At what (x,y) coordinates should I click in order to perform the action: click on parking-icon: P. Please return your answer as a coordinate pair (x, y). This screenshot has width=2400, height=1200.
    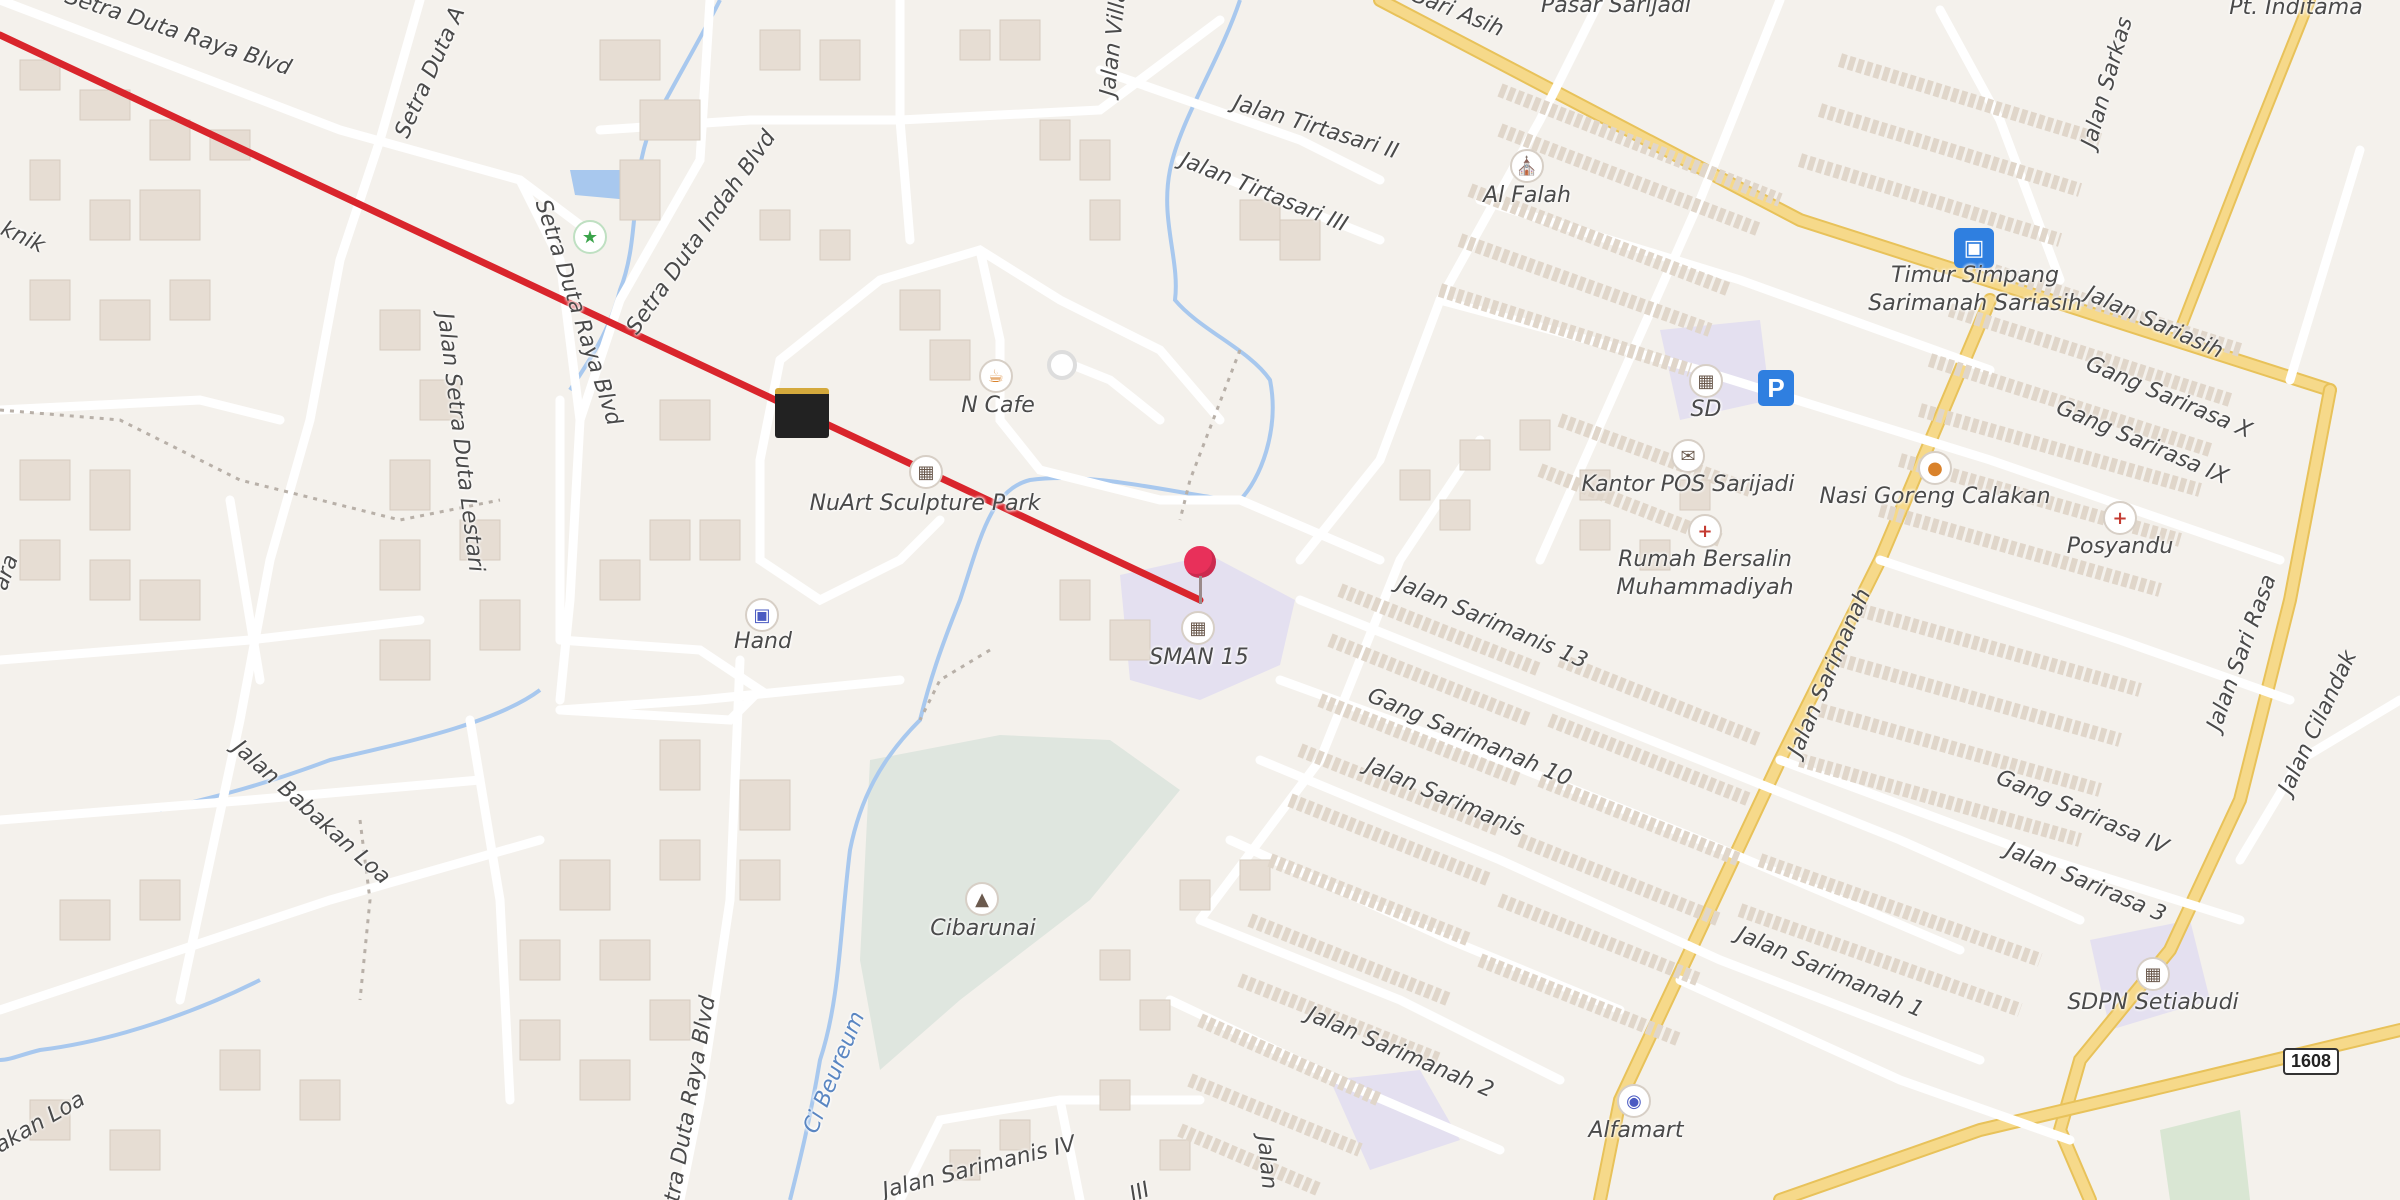
    Looking at the image, I should click on (1776, 388).